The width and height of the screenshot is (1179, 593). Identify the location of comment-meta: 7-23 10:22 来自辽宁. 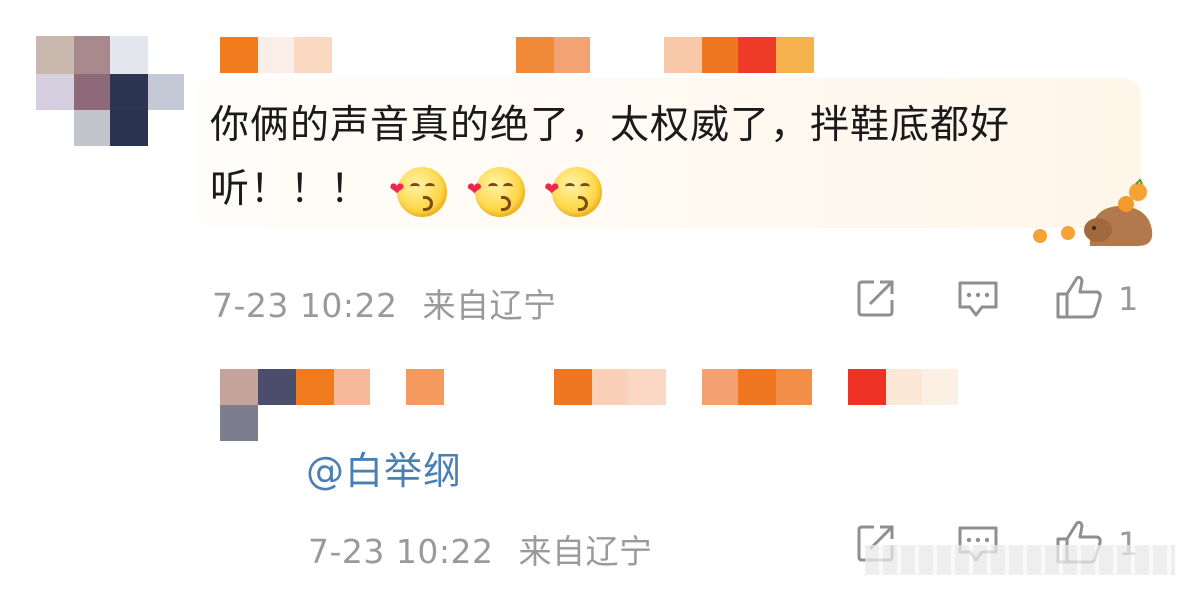
(384, 303).